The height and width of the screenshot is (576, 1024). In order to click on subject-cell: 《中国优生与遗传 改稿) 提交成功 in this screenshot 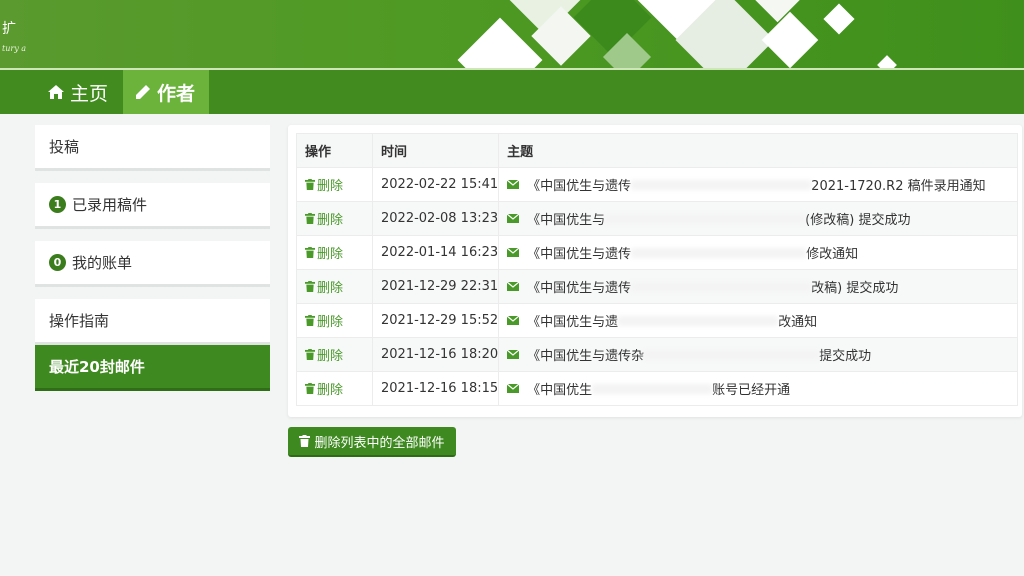, I will do `click(758, 286)`.